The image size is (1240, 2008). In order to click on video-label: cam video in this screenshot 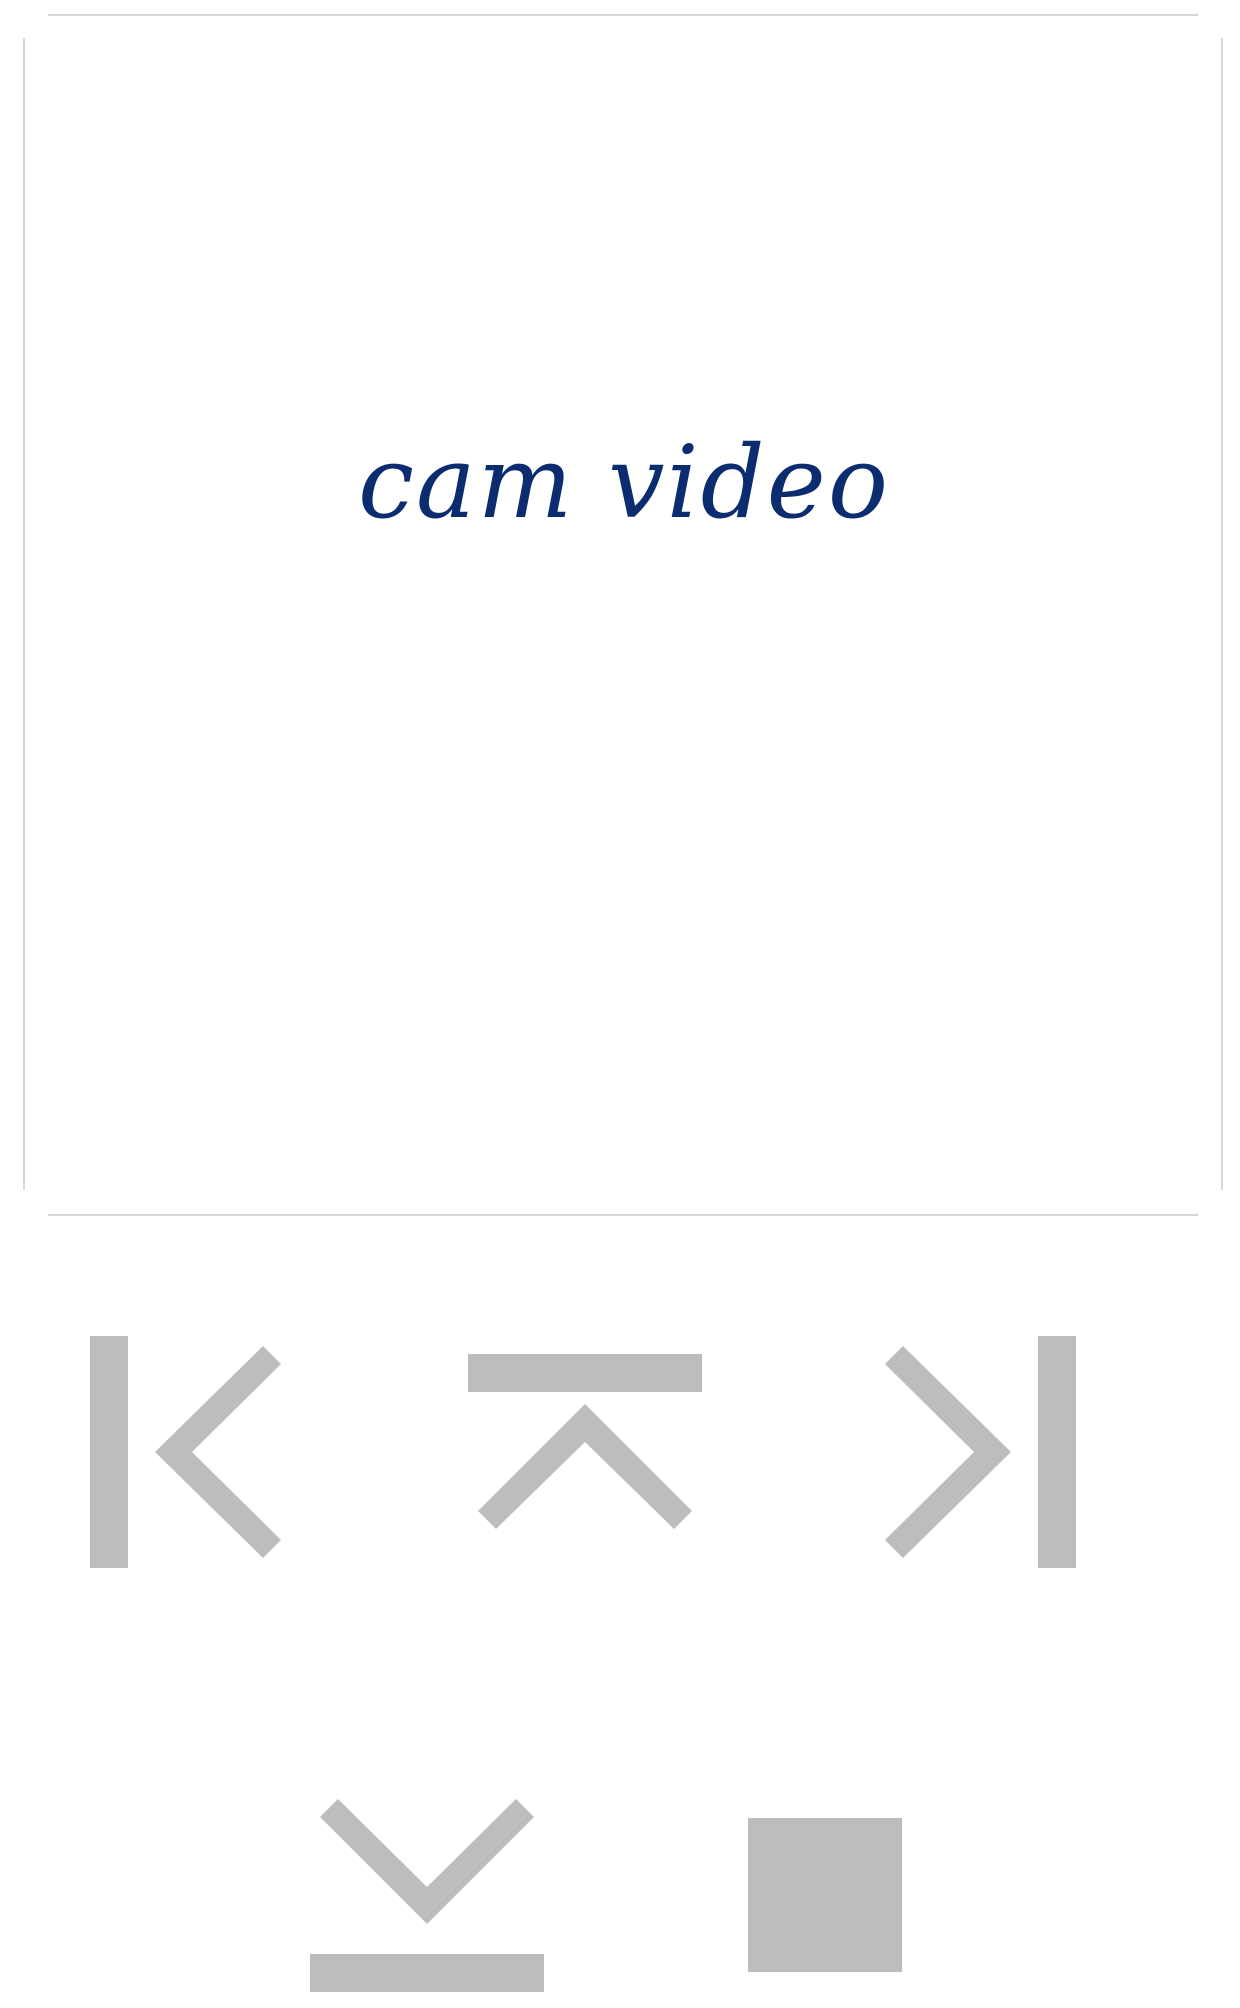, I will do `click(624, 482)`.